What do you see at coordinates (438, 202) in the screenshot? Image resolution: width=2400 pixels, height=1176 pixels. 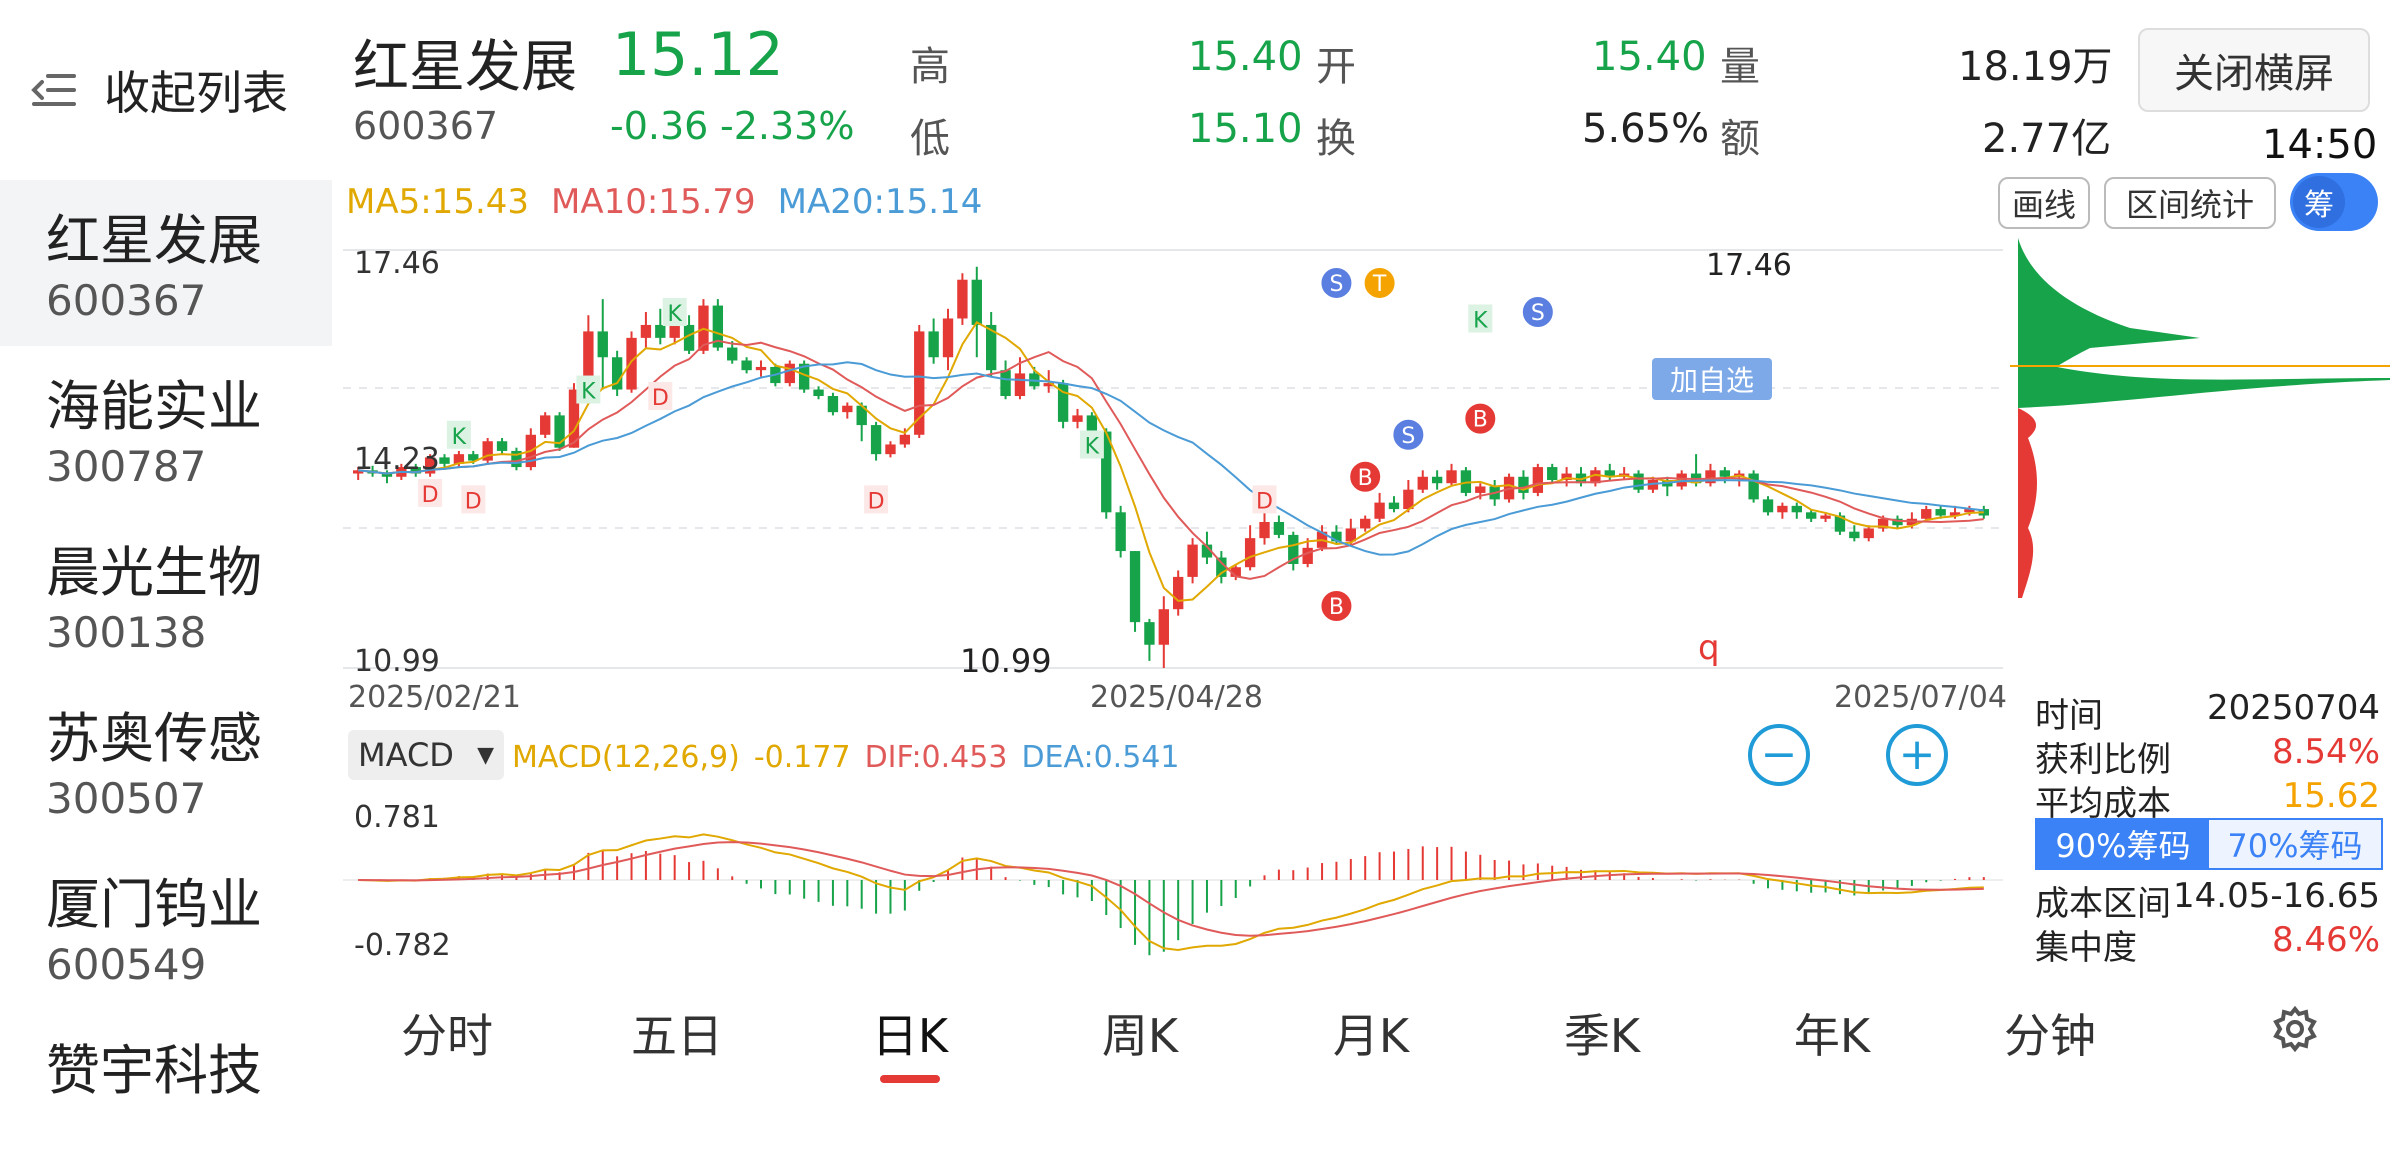 I see `ma5-value: MA5:15.43` at bounding box center [438, 202].